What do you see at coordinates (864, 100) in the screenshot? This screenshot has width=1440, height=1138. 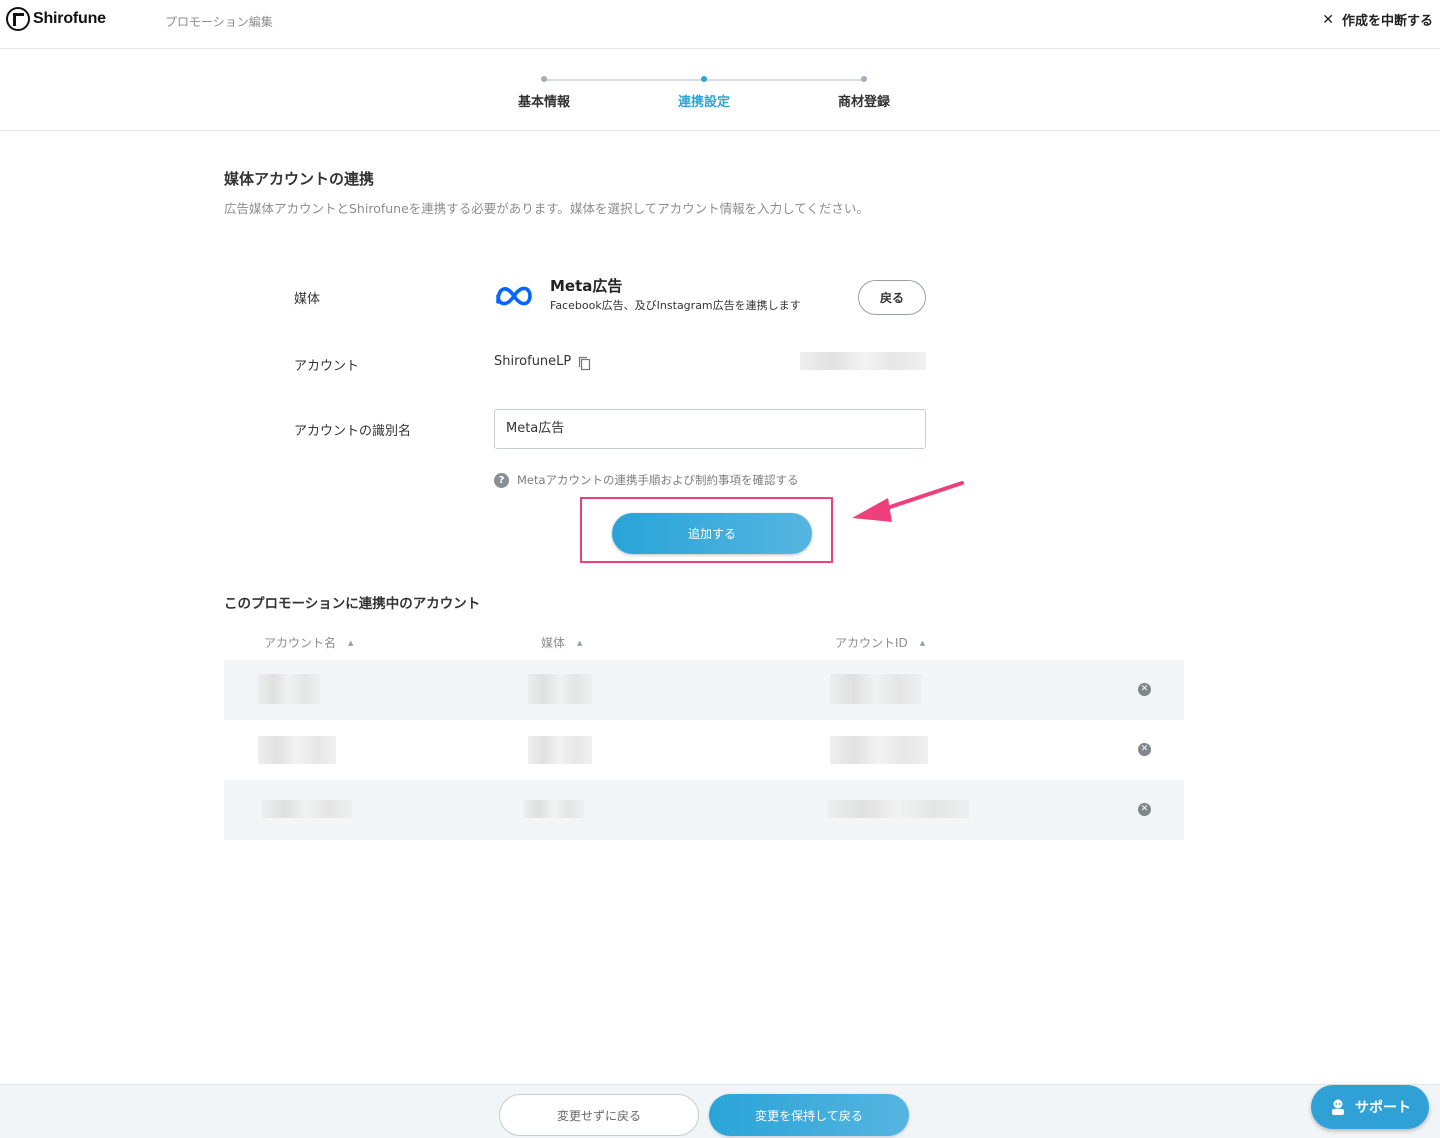 I see `step-product-registration: 商材登録` at bounding box center [864, 100].